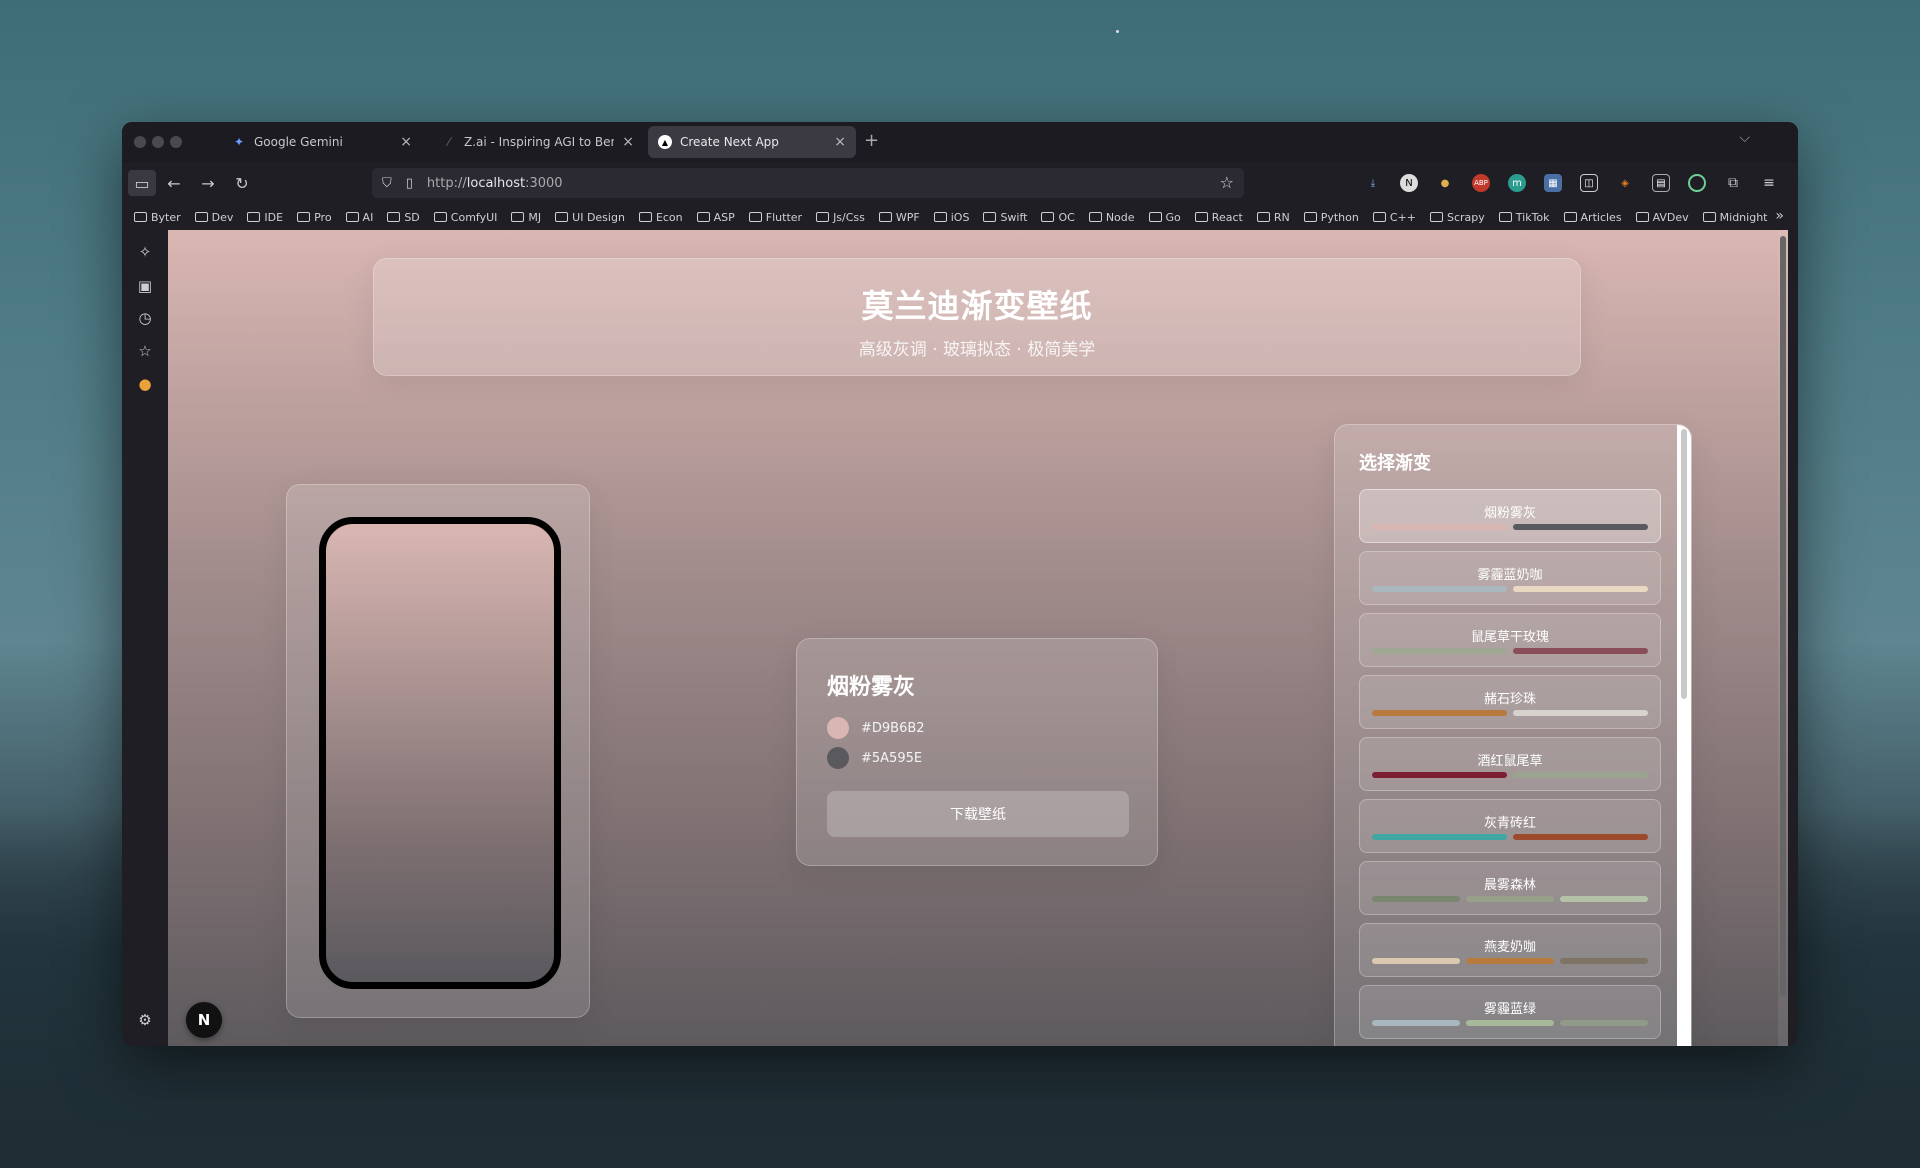 The width and height of the screenshot is (1920, 1168). I want to click on bookmark-folder: ComfyUI, so click(465, 217).